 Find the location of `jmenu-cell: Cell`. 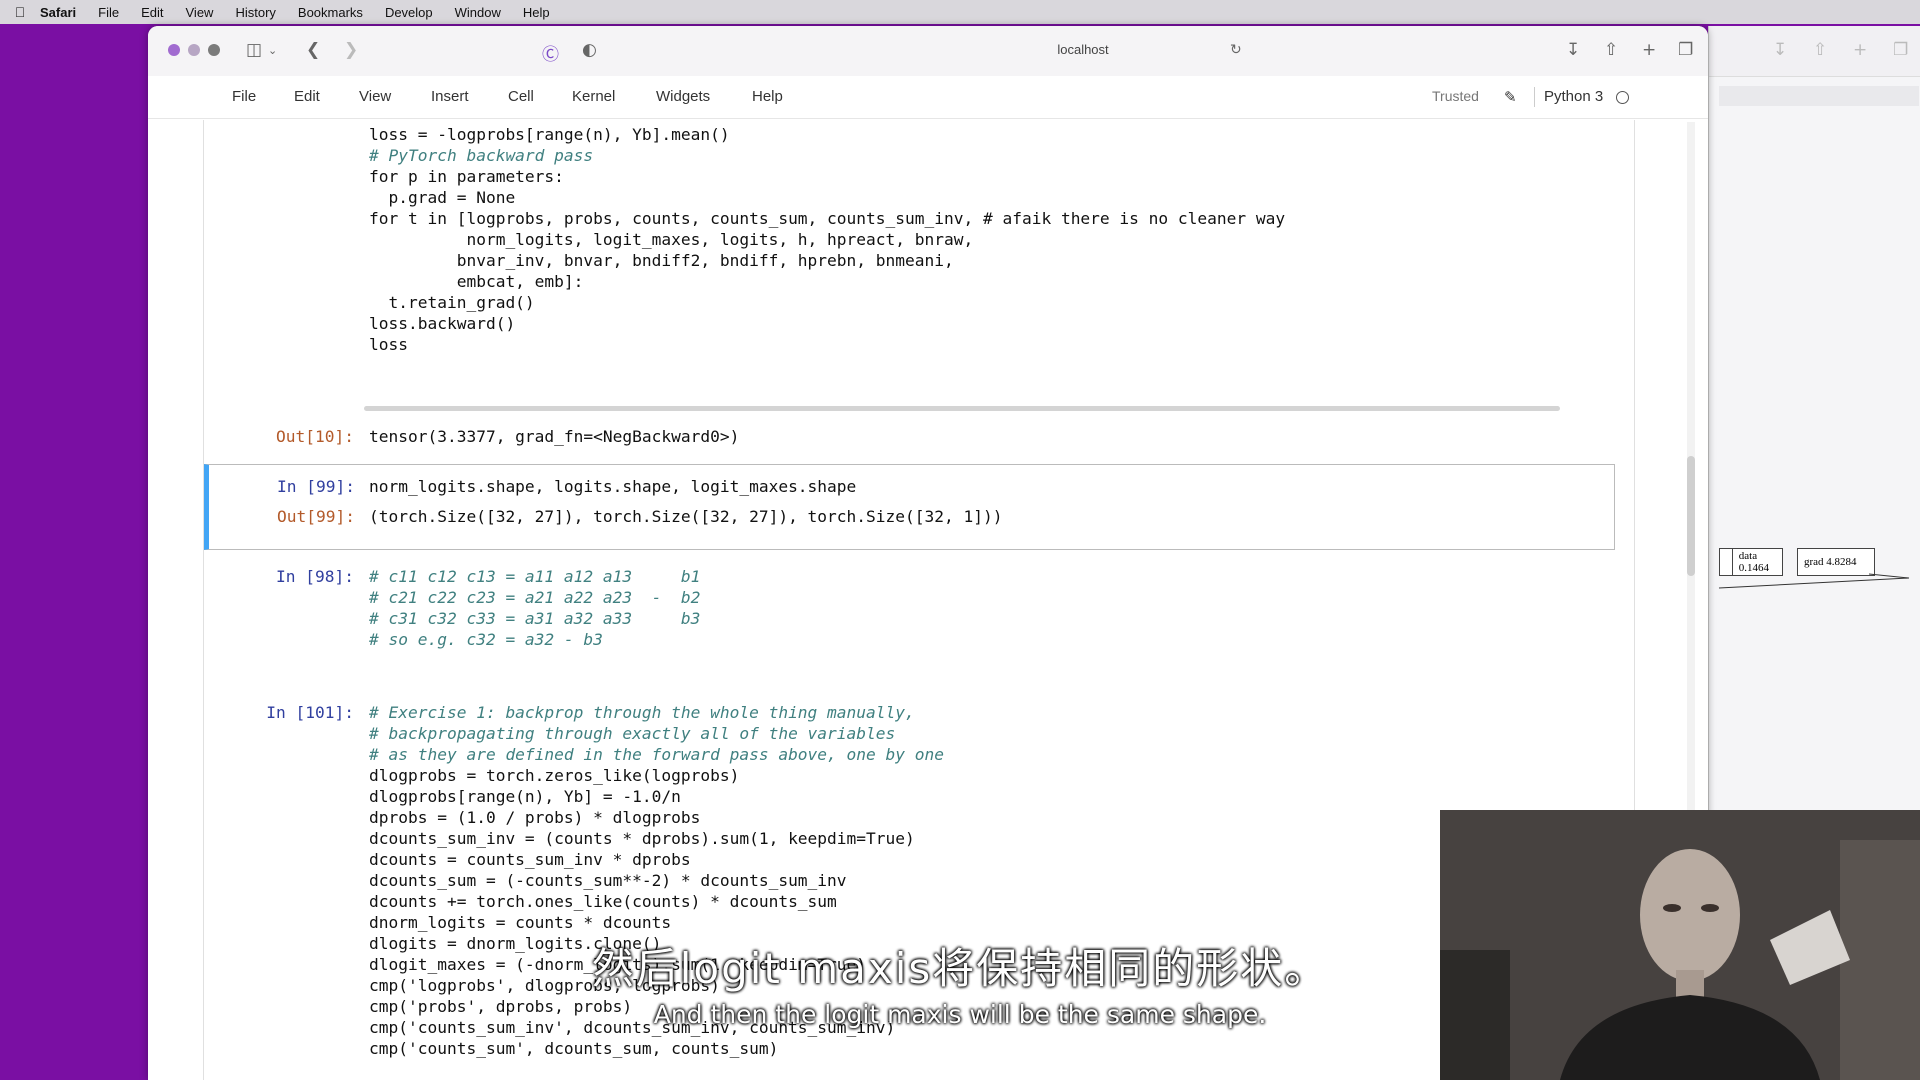

jmenu-cell: Cell is located at coordinates (521, 96).